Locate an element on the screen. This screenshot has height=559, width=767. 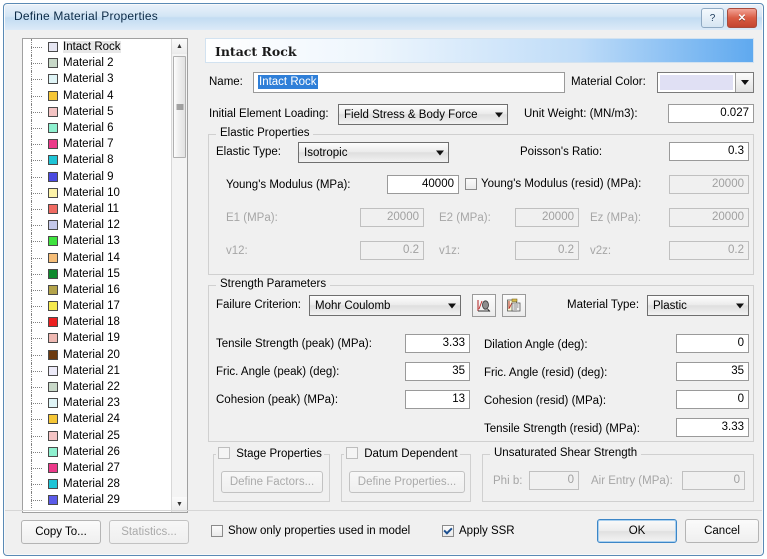
ok-button: OK is located at coordinates (637, 531).